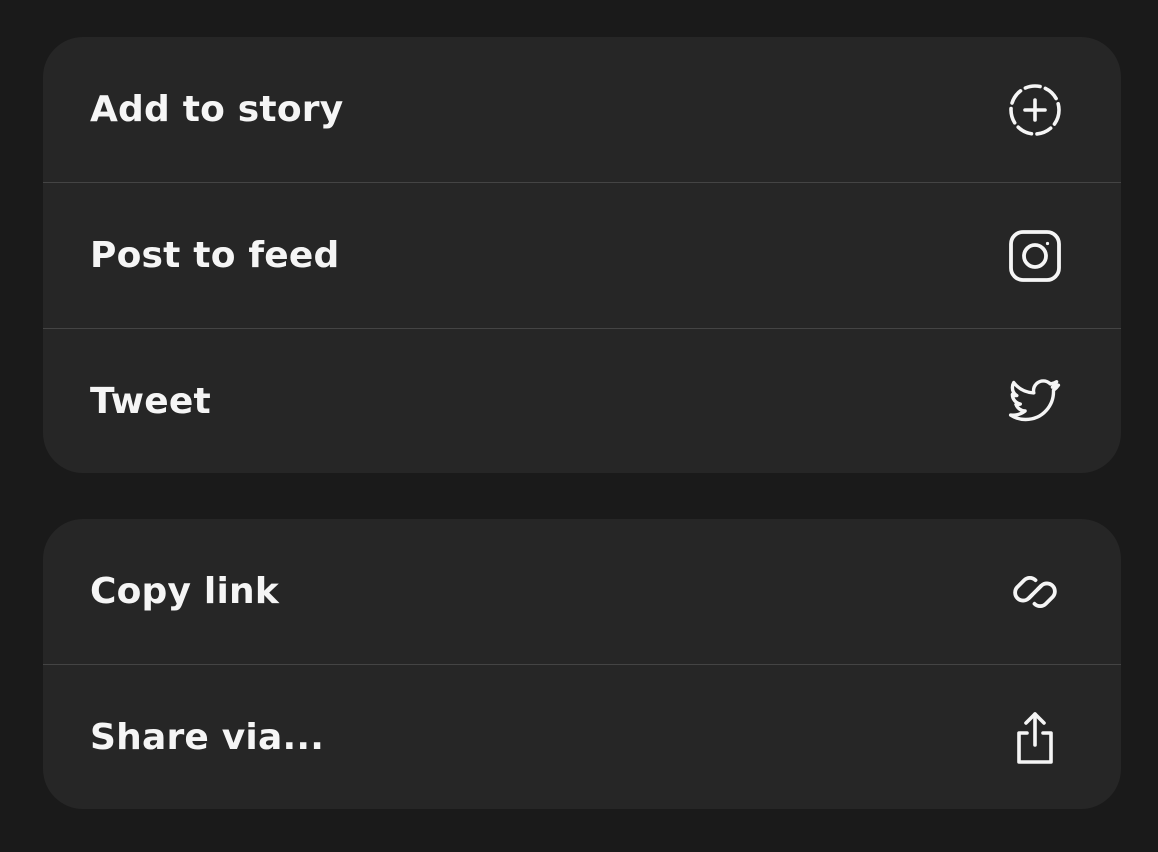  What do you see at coordinates (217, 109) in the screenshot?
I see `add-to-story-label: Add to story` at bounding box center [217, 109].